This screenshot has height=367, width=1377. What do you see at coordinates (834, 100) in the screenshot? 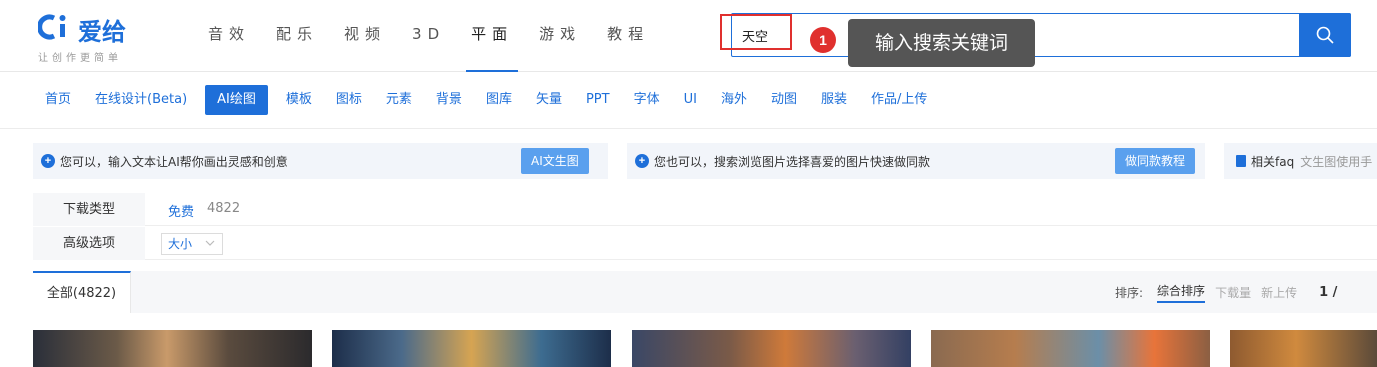
I see `category-clothing: 服装` at bounding box center [834, 100].